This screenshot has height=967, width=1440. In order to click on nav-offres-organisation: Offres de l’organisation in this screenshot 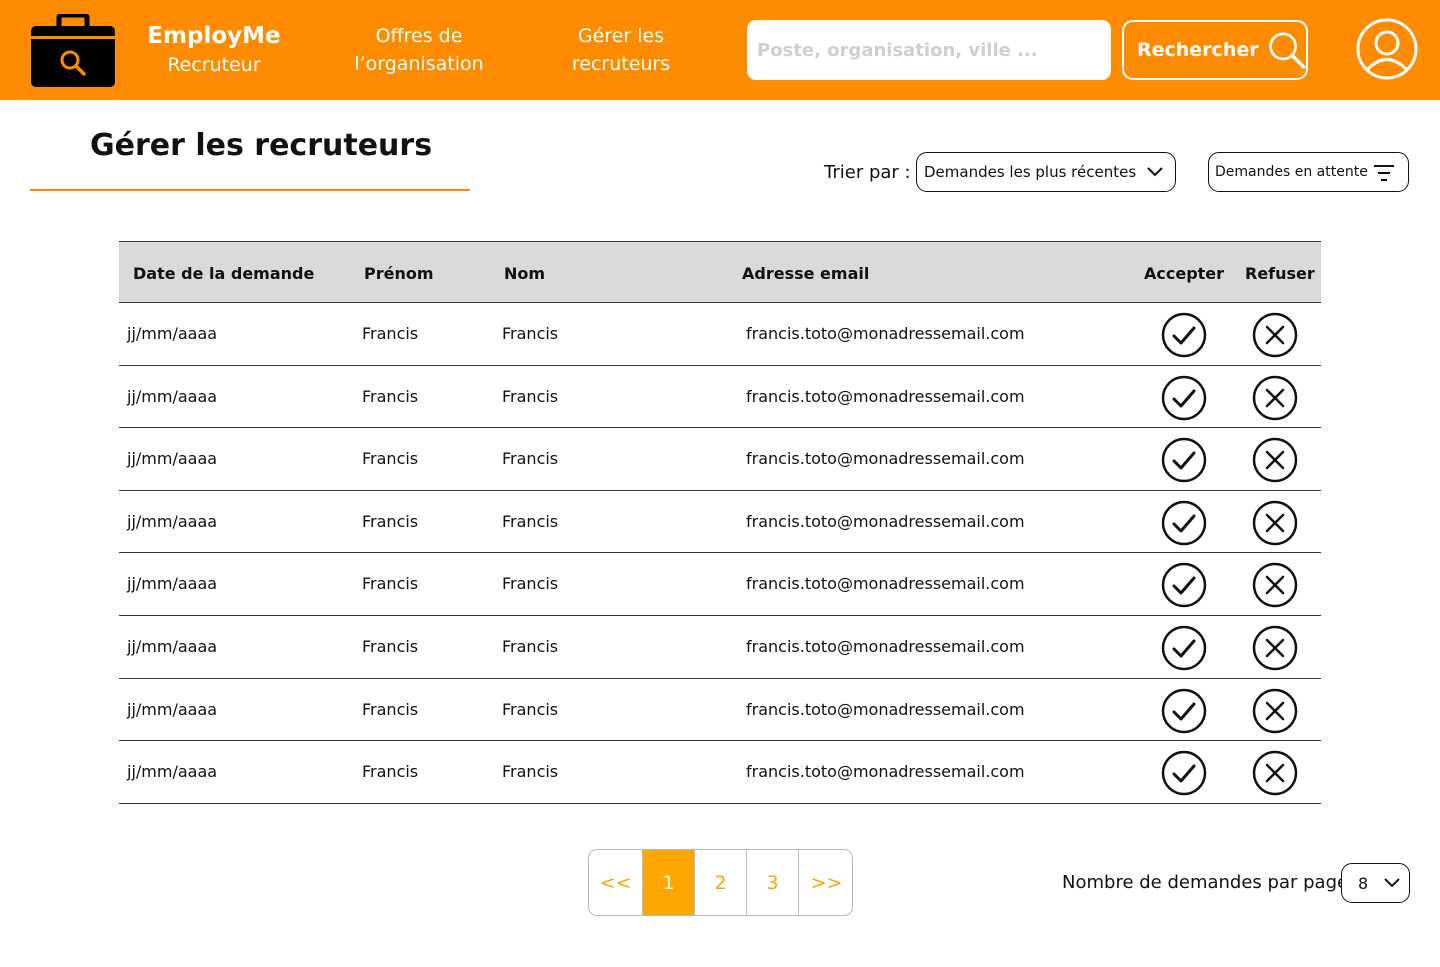, I will do `click(419, 50)`.